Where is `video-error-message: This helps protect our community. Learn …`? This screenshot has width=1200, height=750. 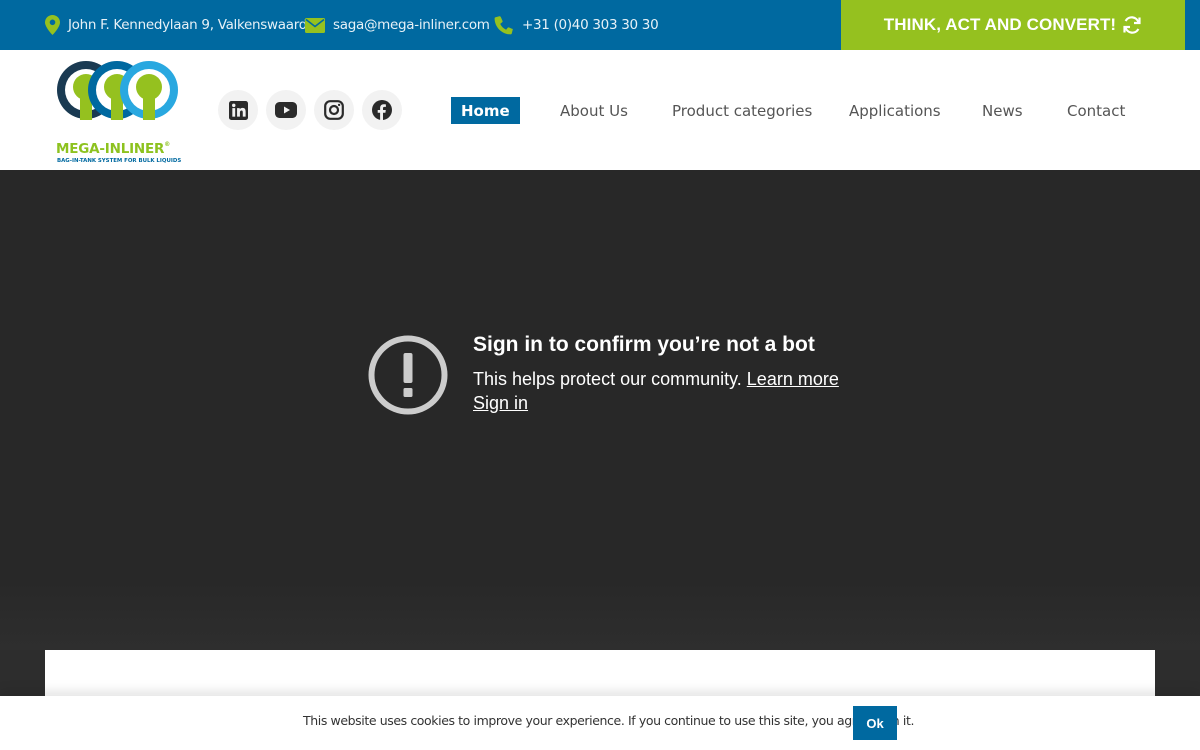
video-error-message: This helps protect our community. Learn … is located at coordinates (656, 379).